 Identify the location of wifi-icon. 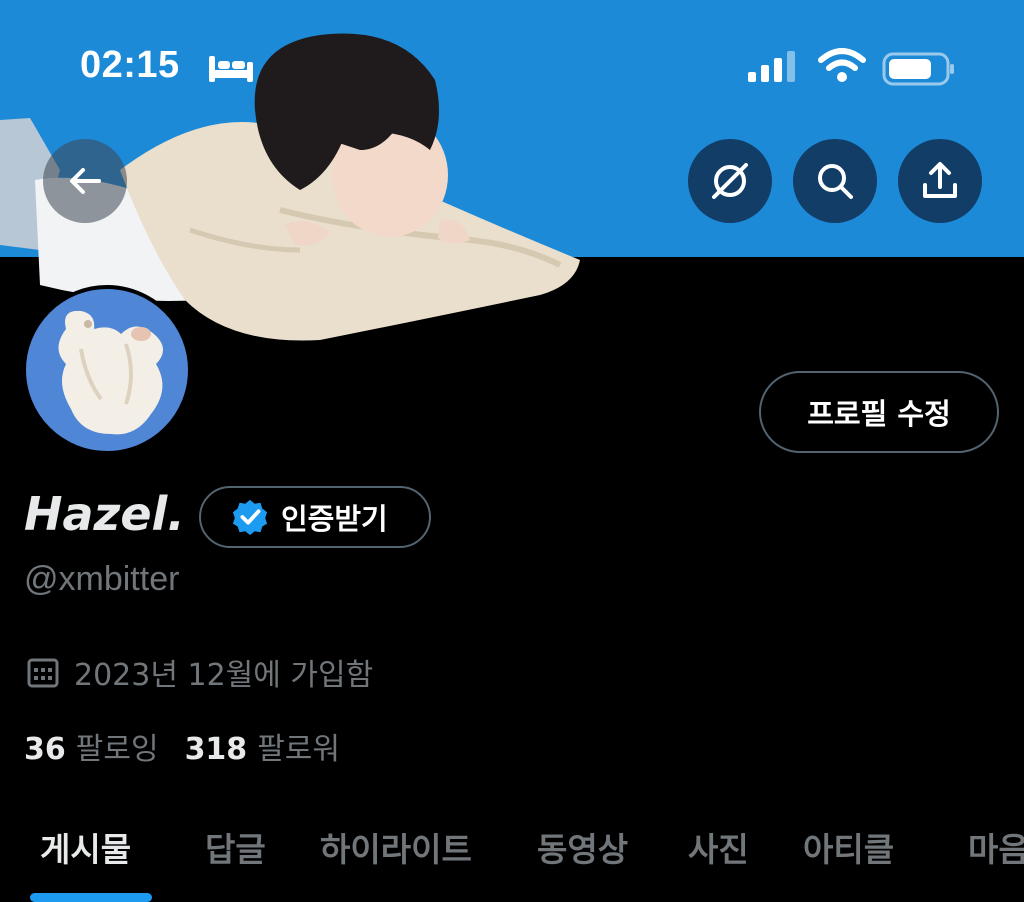
(842, 65).